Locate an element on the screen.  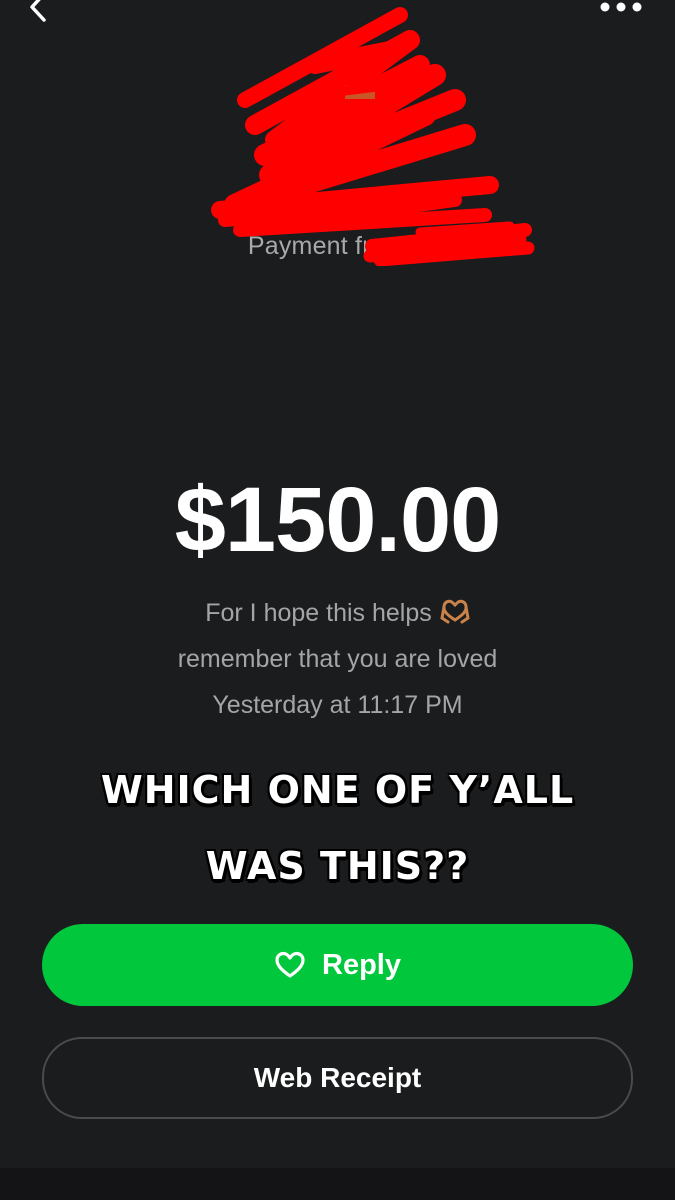
more-options-button is located at coordinates (623, 8).